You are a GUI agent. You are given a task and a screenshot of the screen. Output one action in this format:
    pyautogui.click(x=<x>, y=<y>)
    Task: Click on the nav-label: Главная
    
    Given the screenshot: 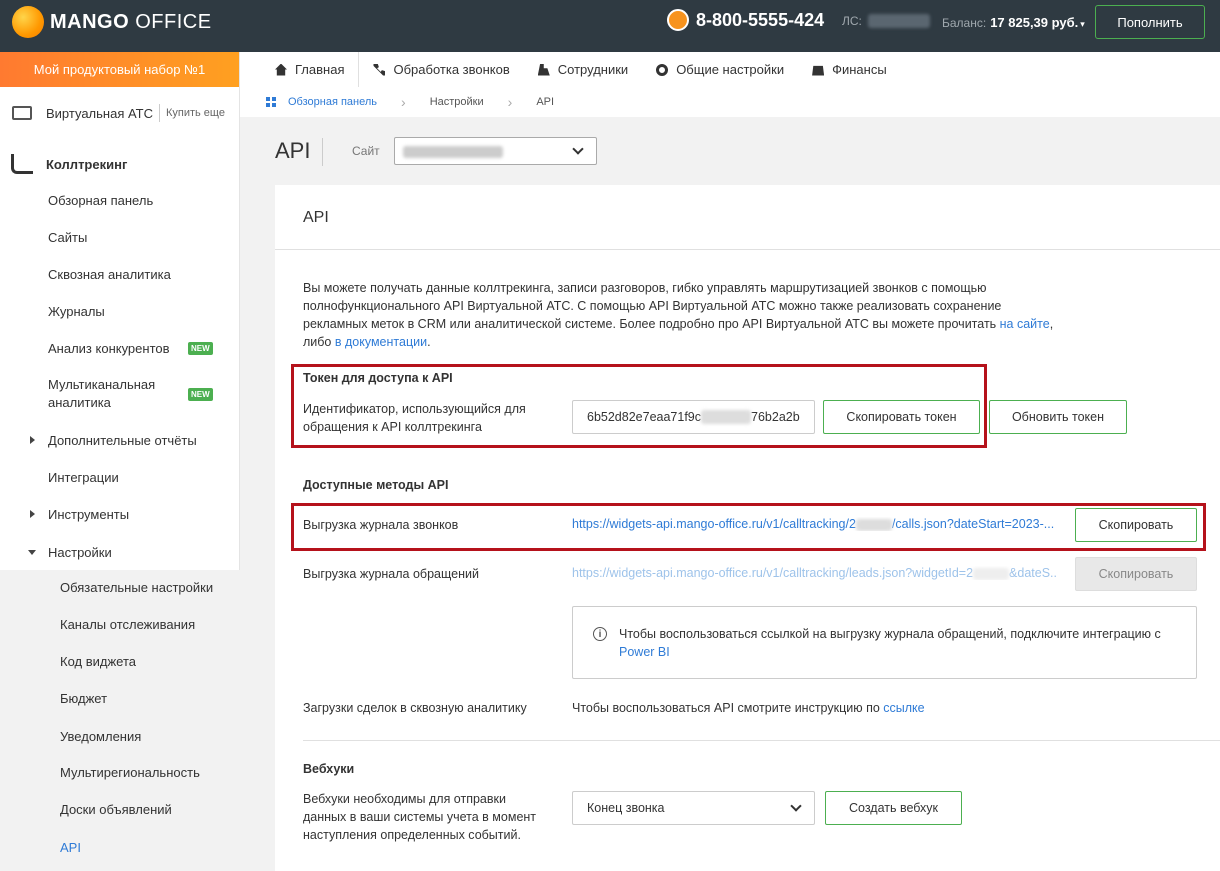 What is the action you would take?
    pyautogui.click(x=320, y=69)
    